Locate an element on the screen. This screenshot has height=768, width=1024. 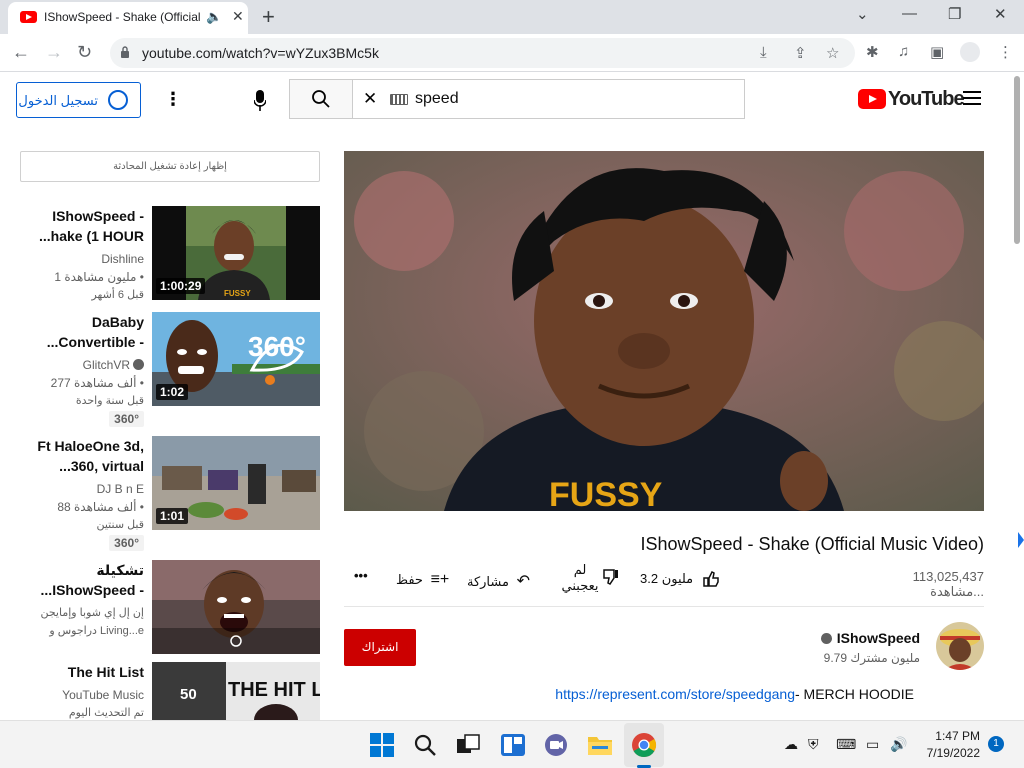
forward-arrow-icon: → is located at coordinates (54, 52).